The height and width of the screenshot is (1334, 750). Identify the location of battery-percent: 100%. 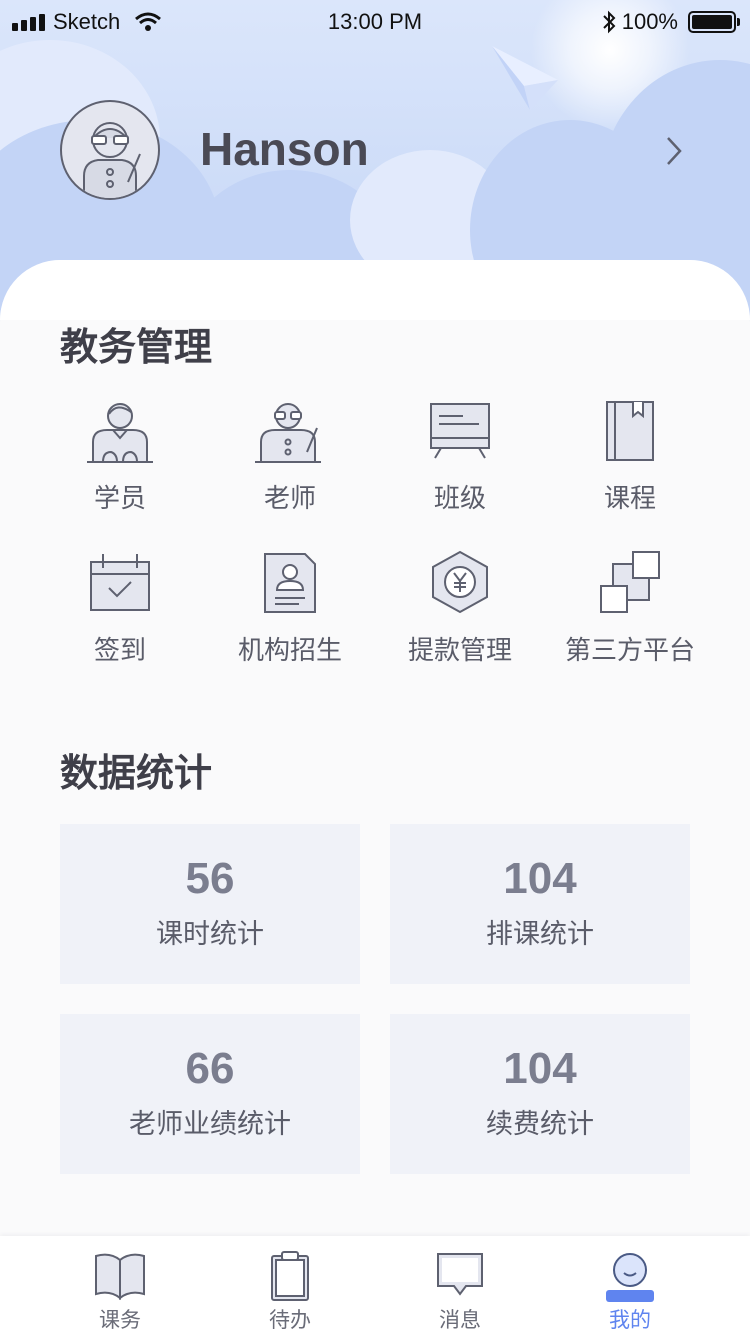
(649, 21).